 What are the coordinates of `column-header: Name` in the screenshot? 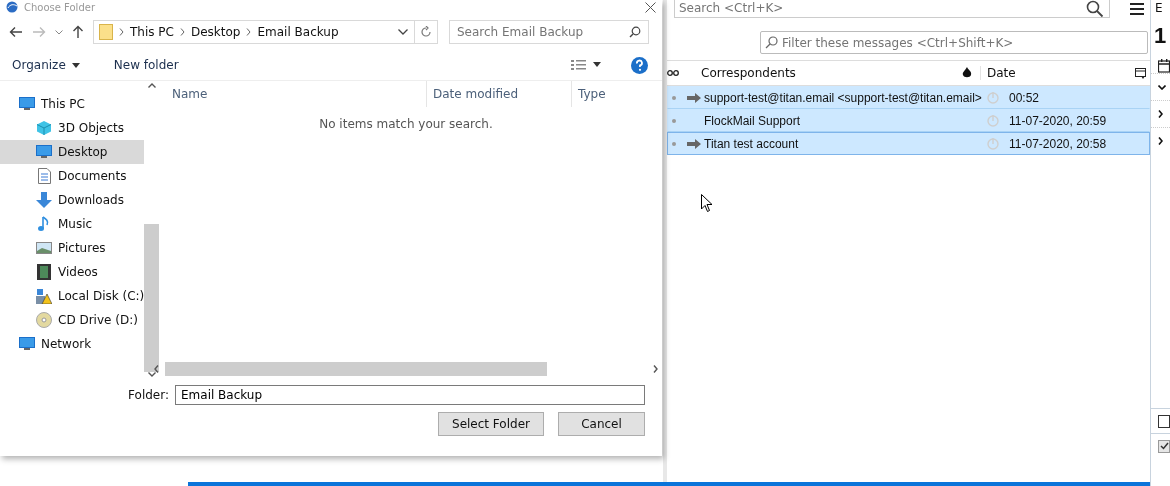 It's located at (288, 94).